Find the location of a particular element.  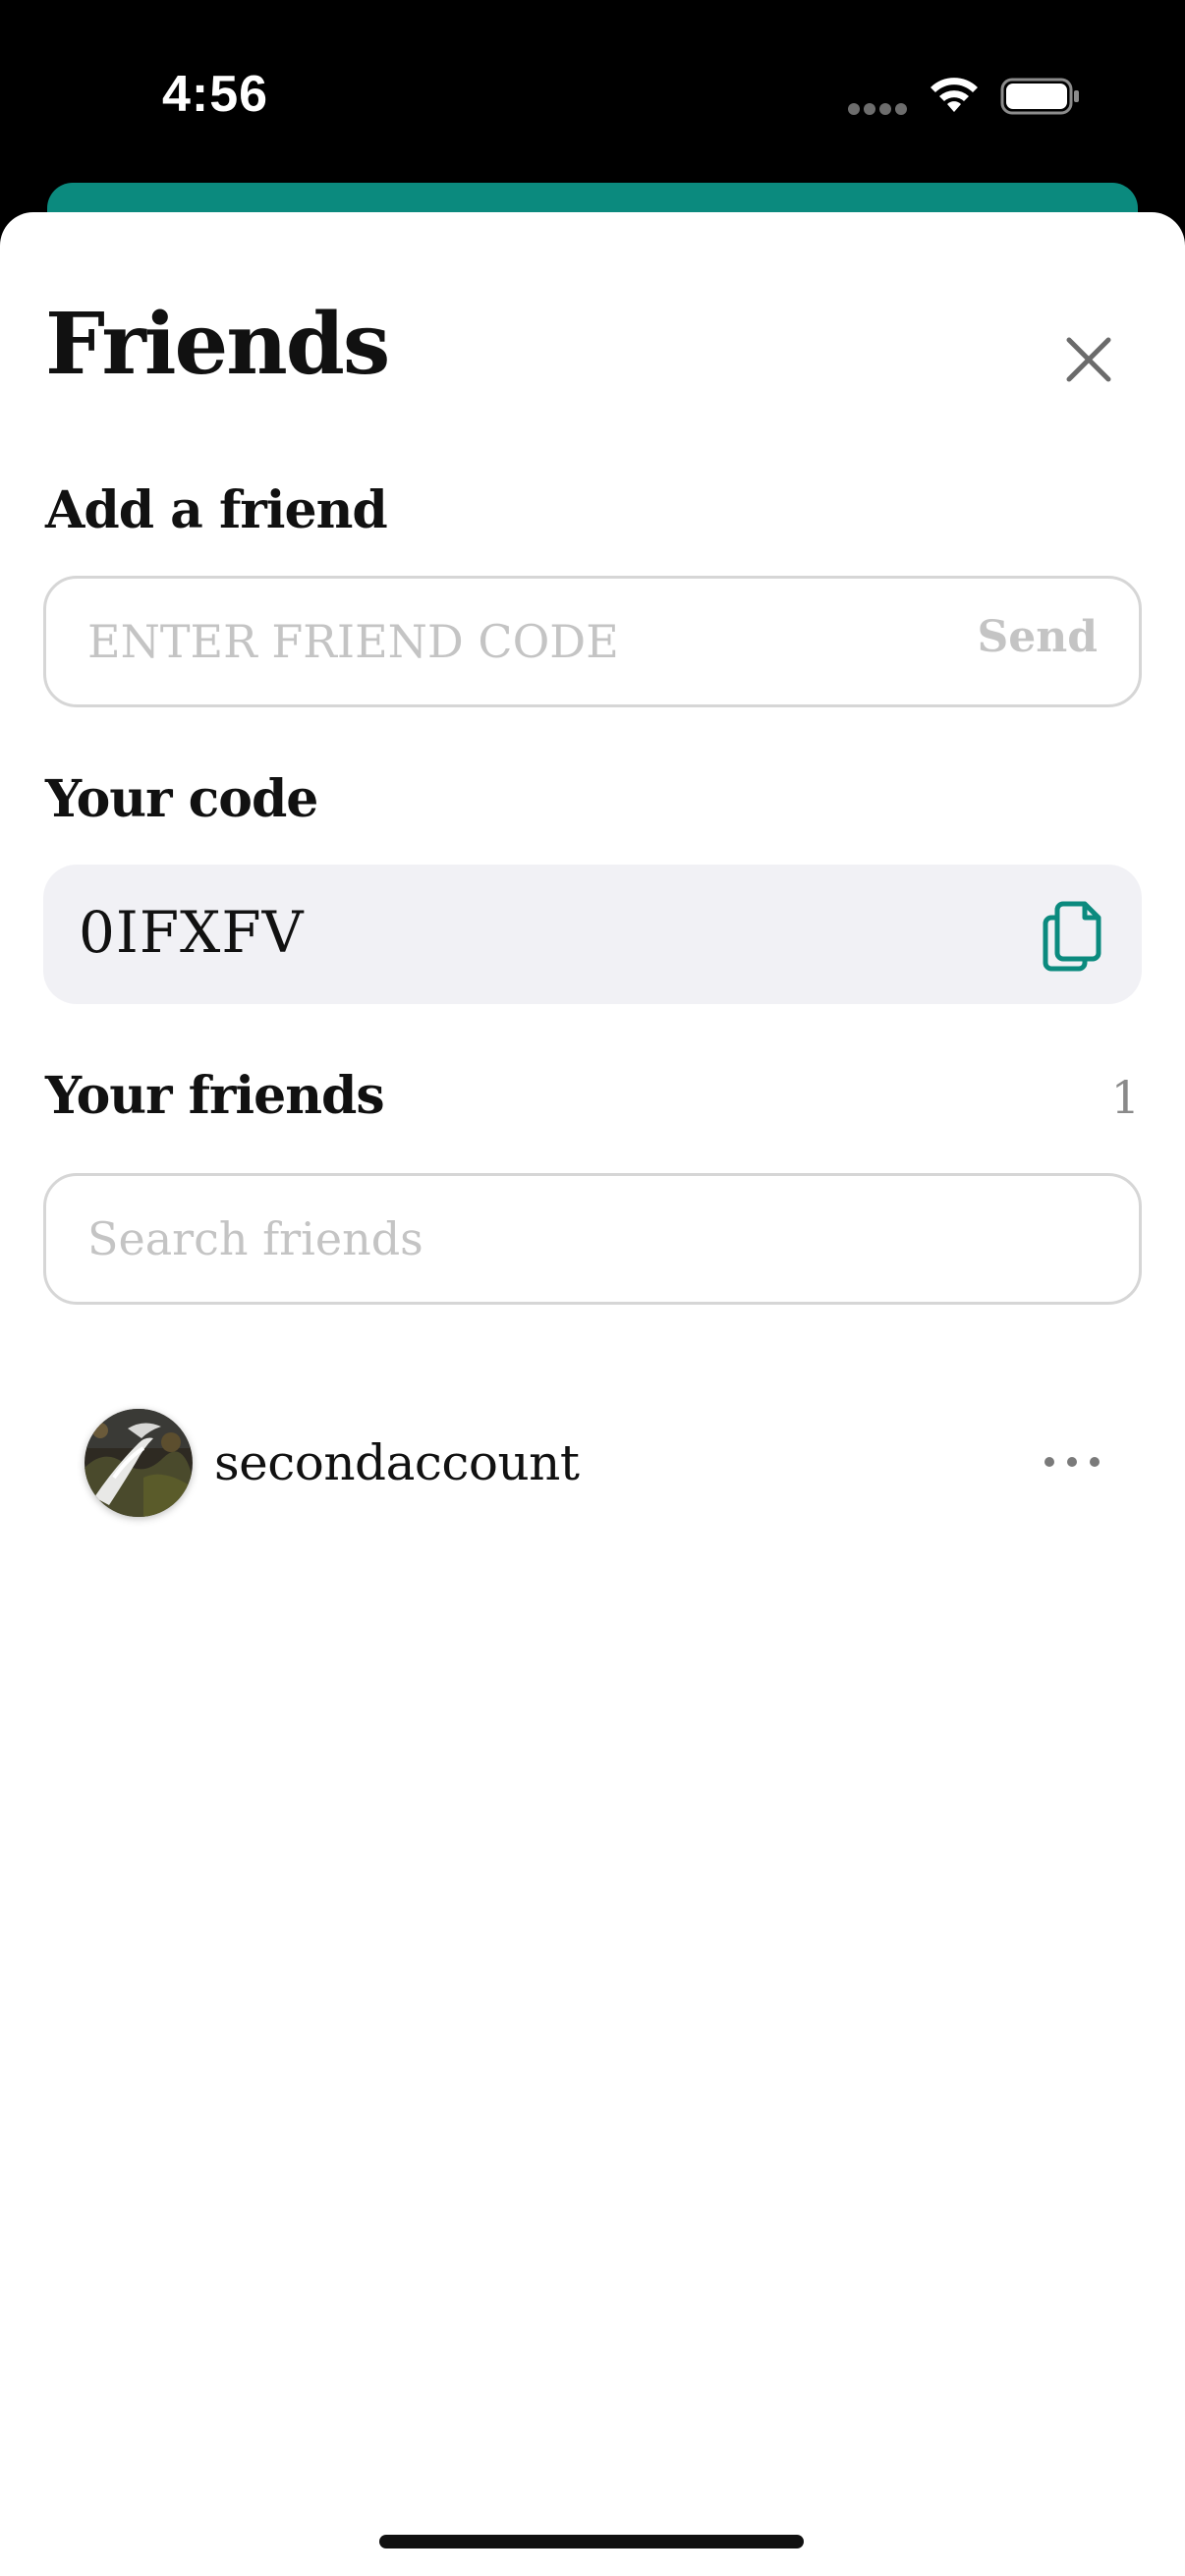

home-indicator is located at coordinates (592, 2541).